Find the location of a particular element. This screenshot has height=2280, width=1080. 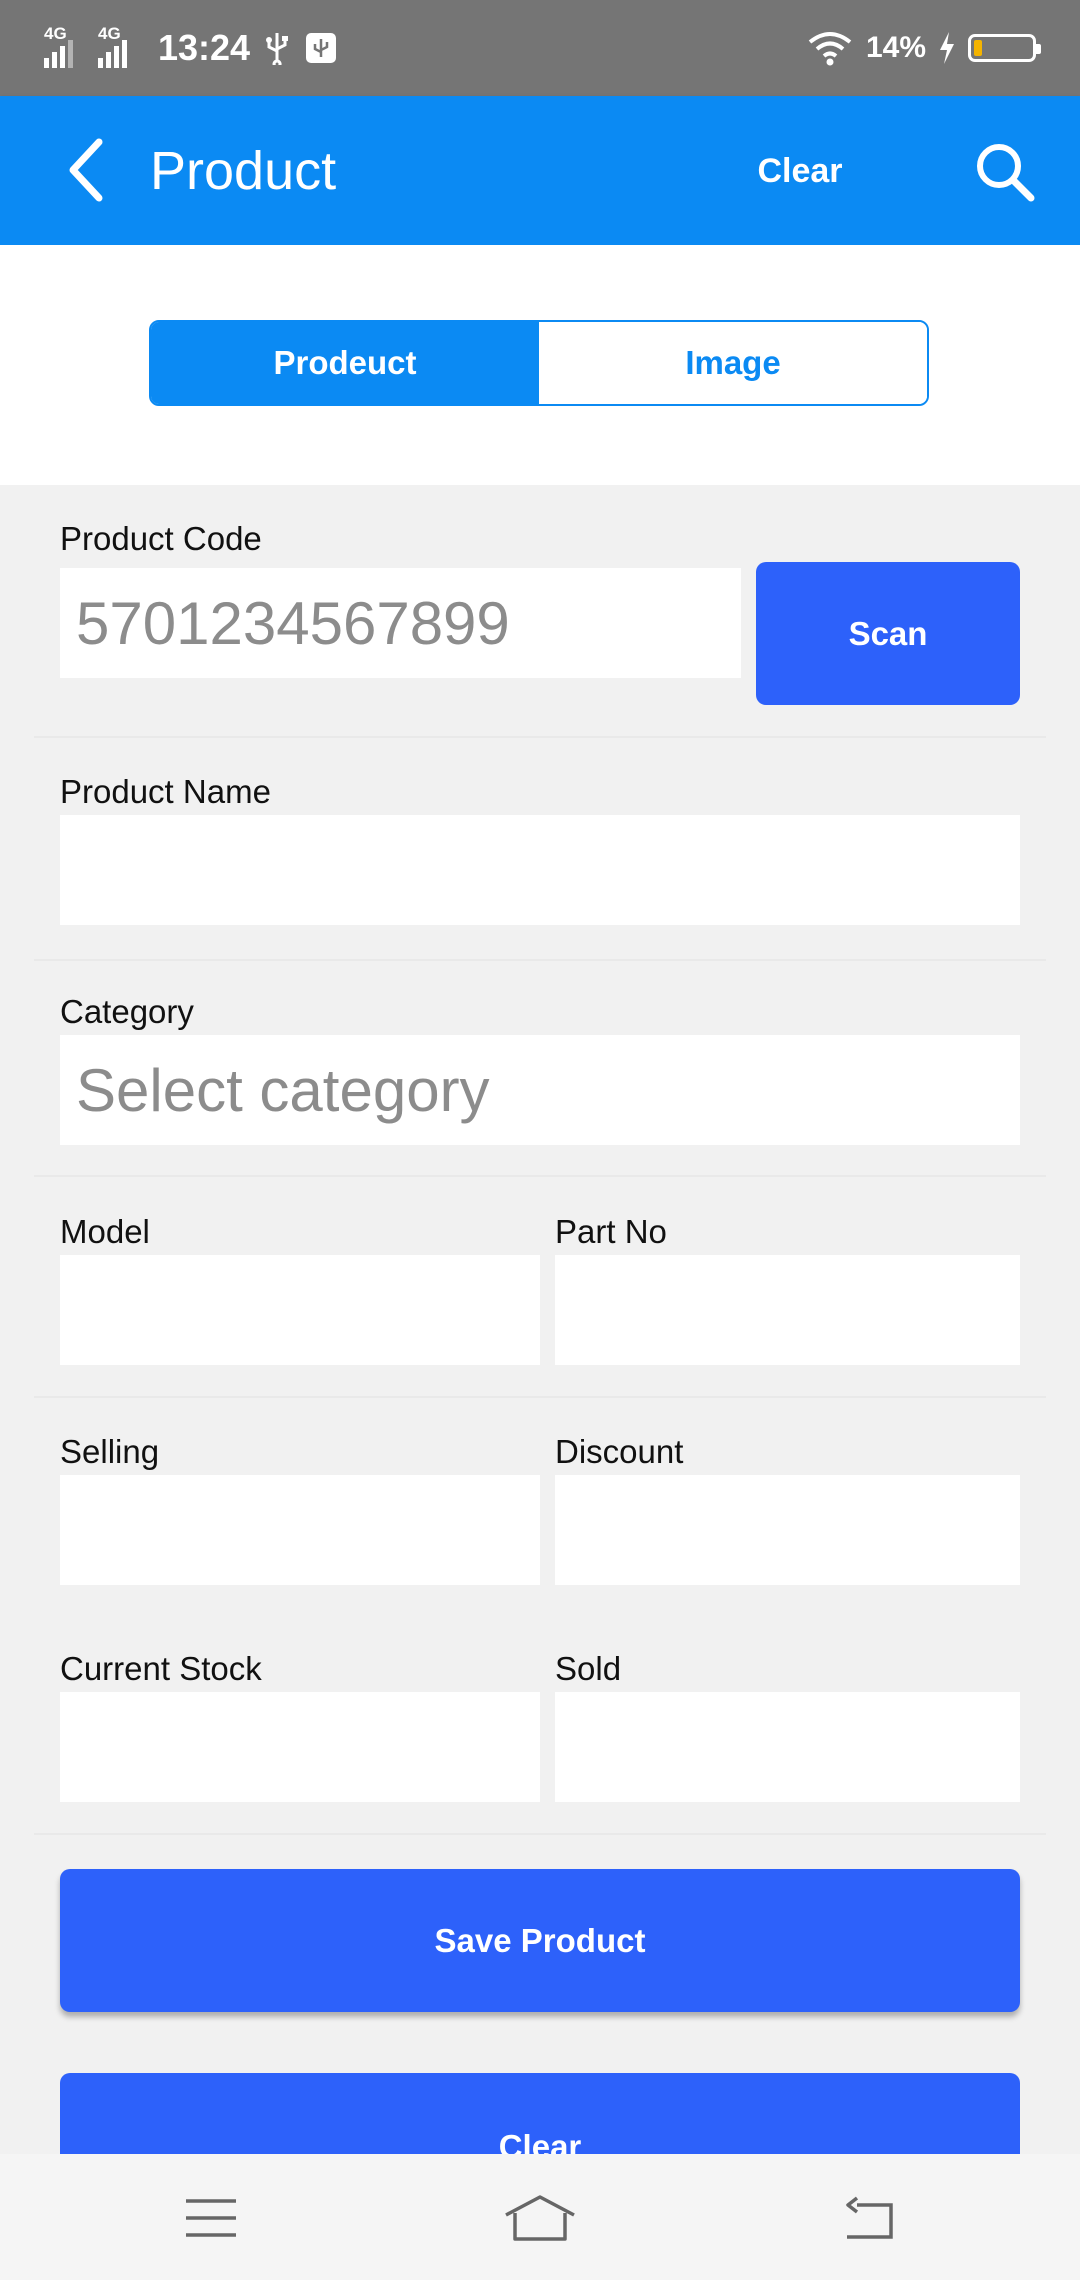

back-icon is located at coordinates (869, 2217).